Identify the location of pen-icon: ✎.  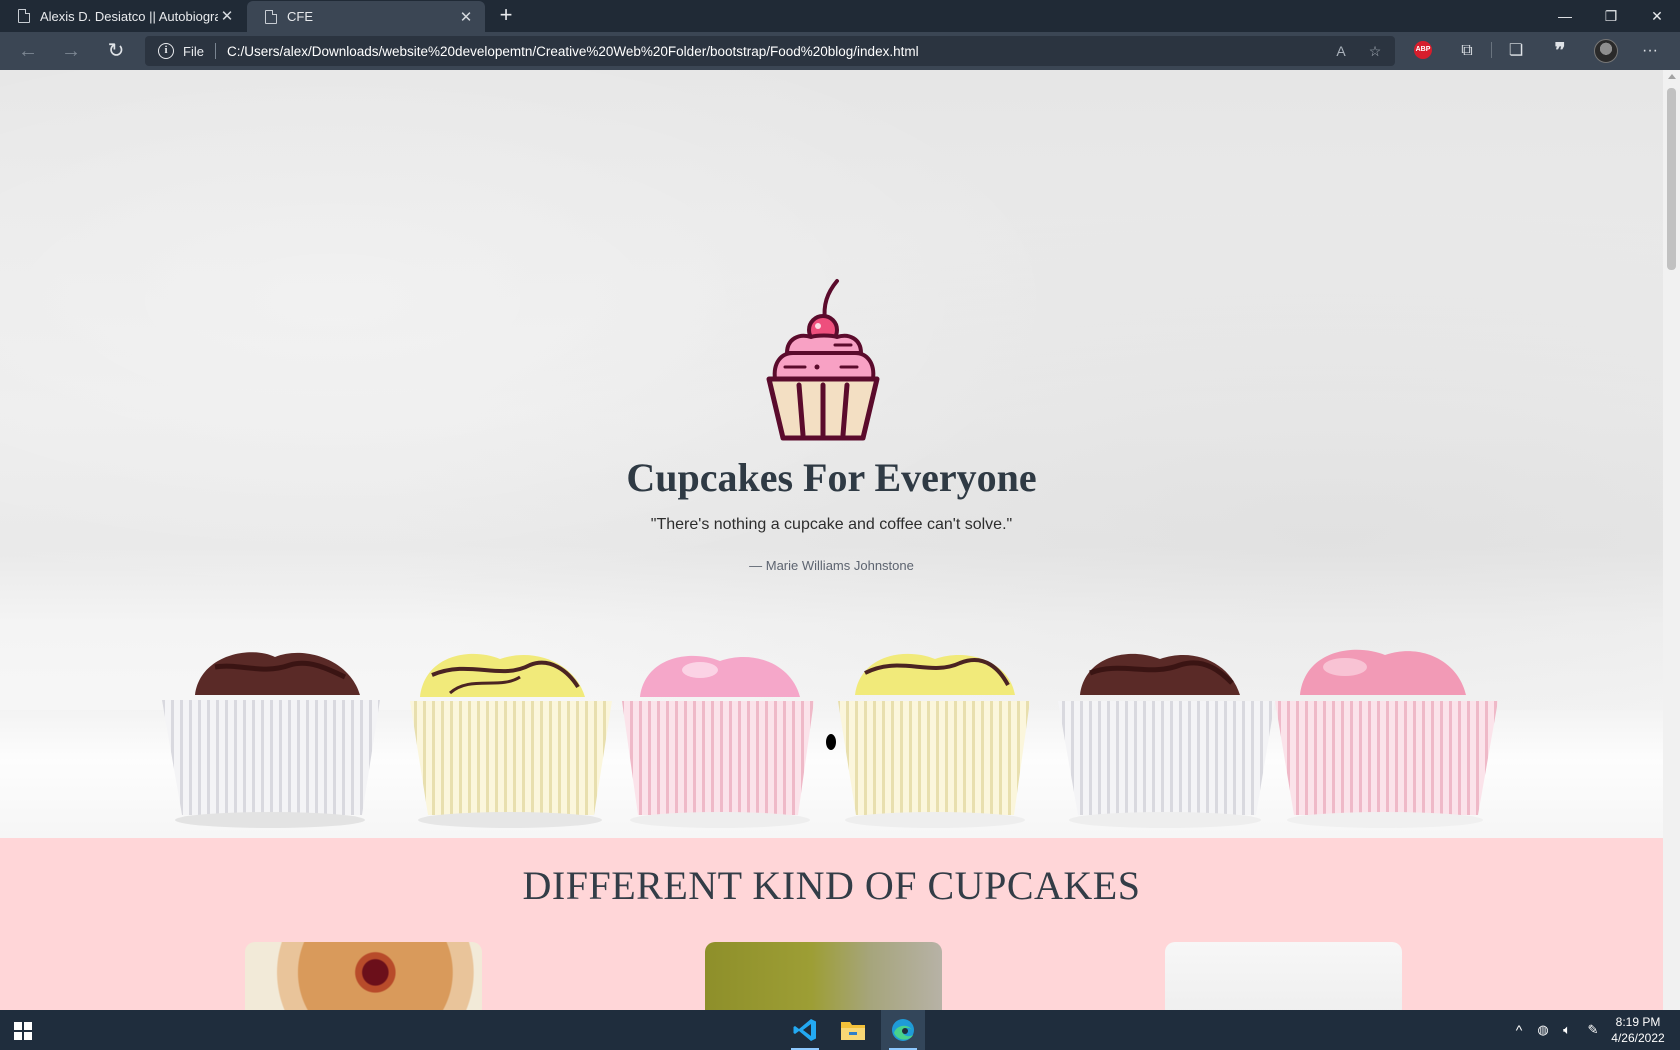
(1593, 1030).